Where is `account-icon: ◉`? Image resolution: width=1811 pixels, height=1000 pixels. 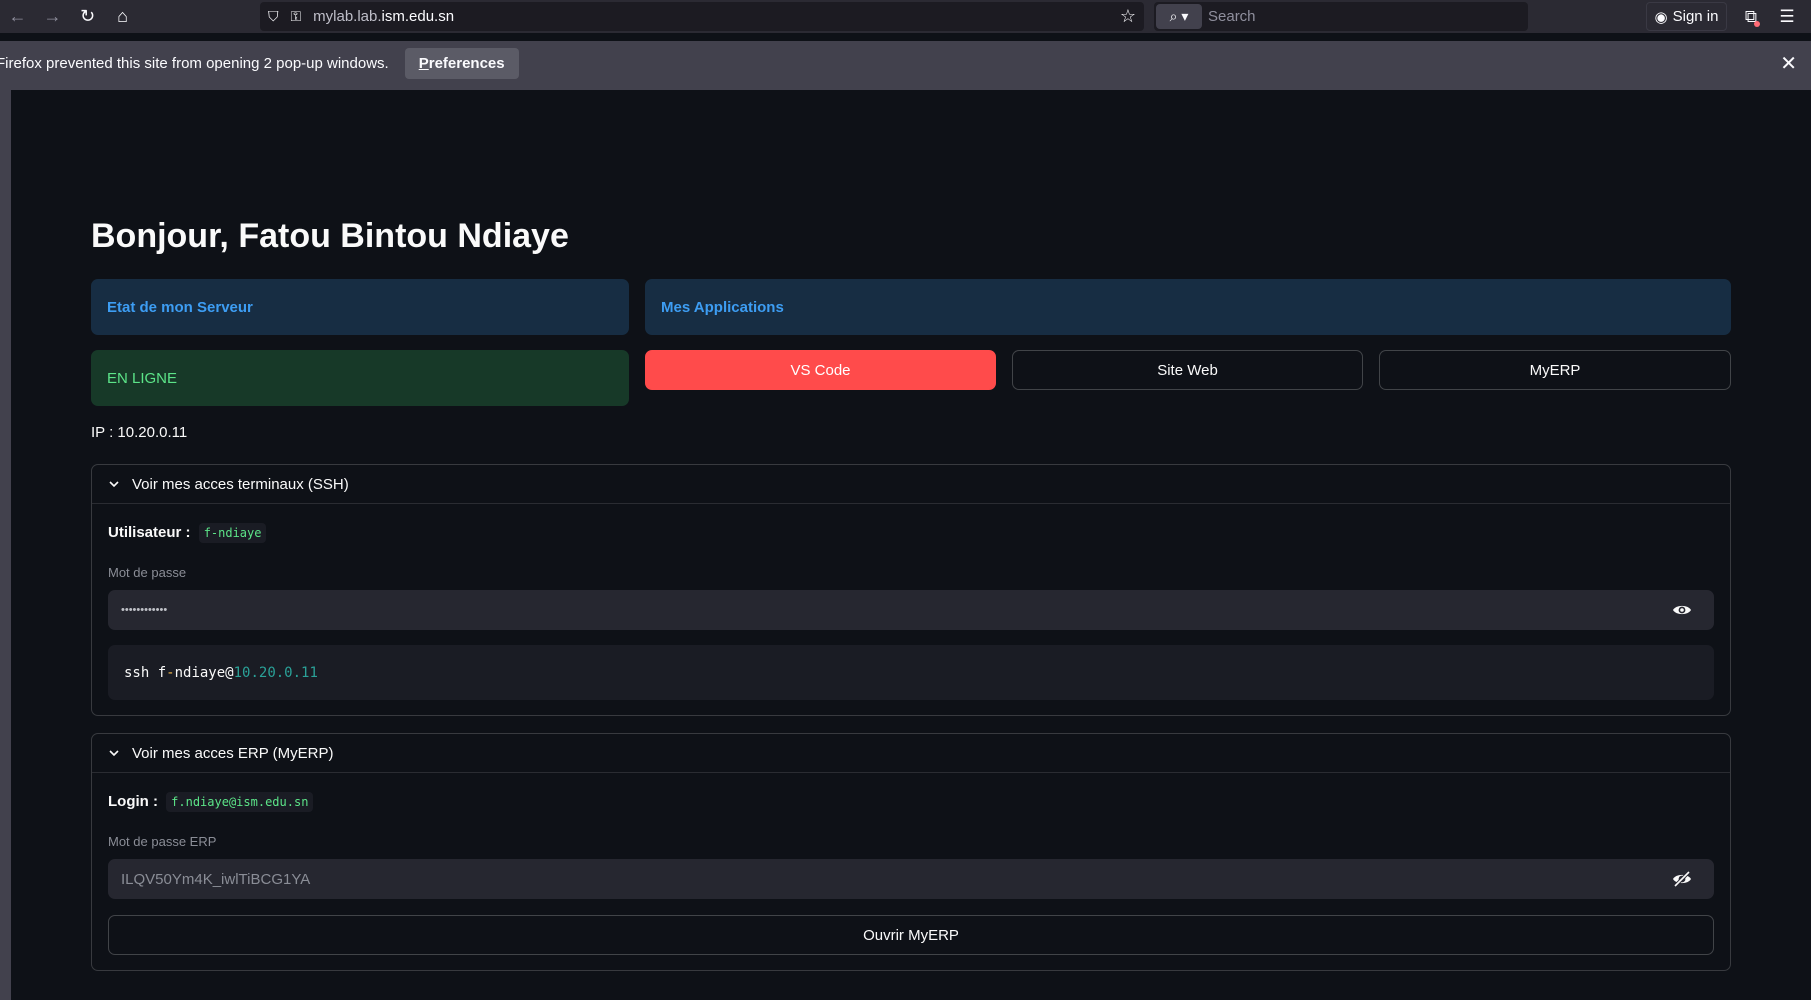 account-icon: ◉ is located at coordinates (1661, 17).